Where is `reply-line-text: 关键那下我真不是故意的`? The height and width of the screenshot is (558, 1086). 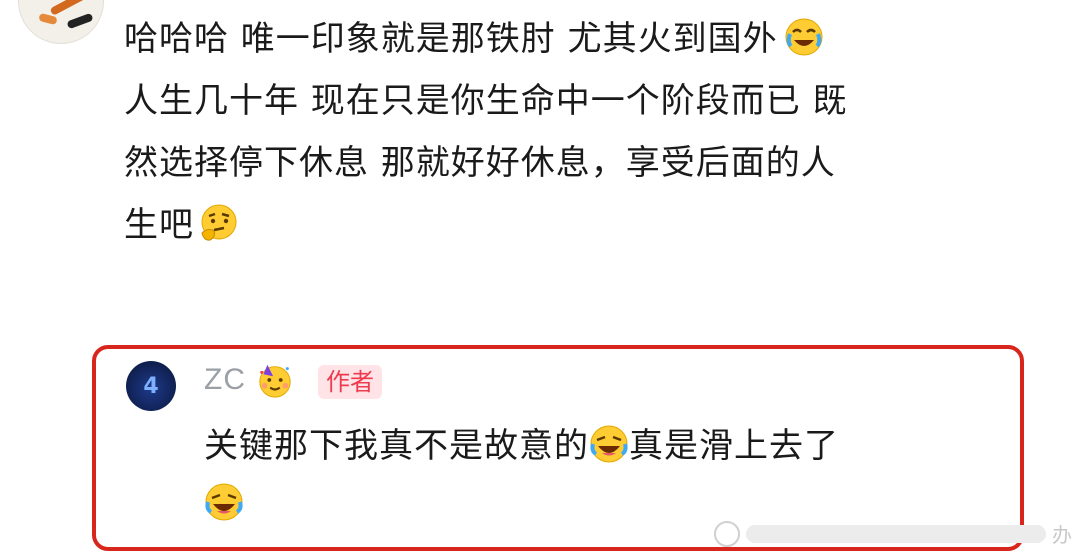
reply-line-text: 关键那下我真不是故意的 is located at coordinates (396, 446).